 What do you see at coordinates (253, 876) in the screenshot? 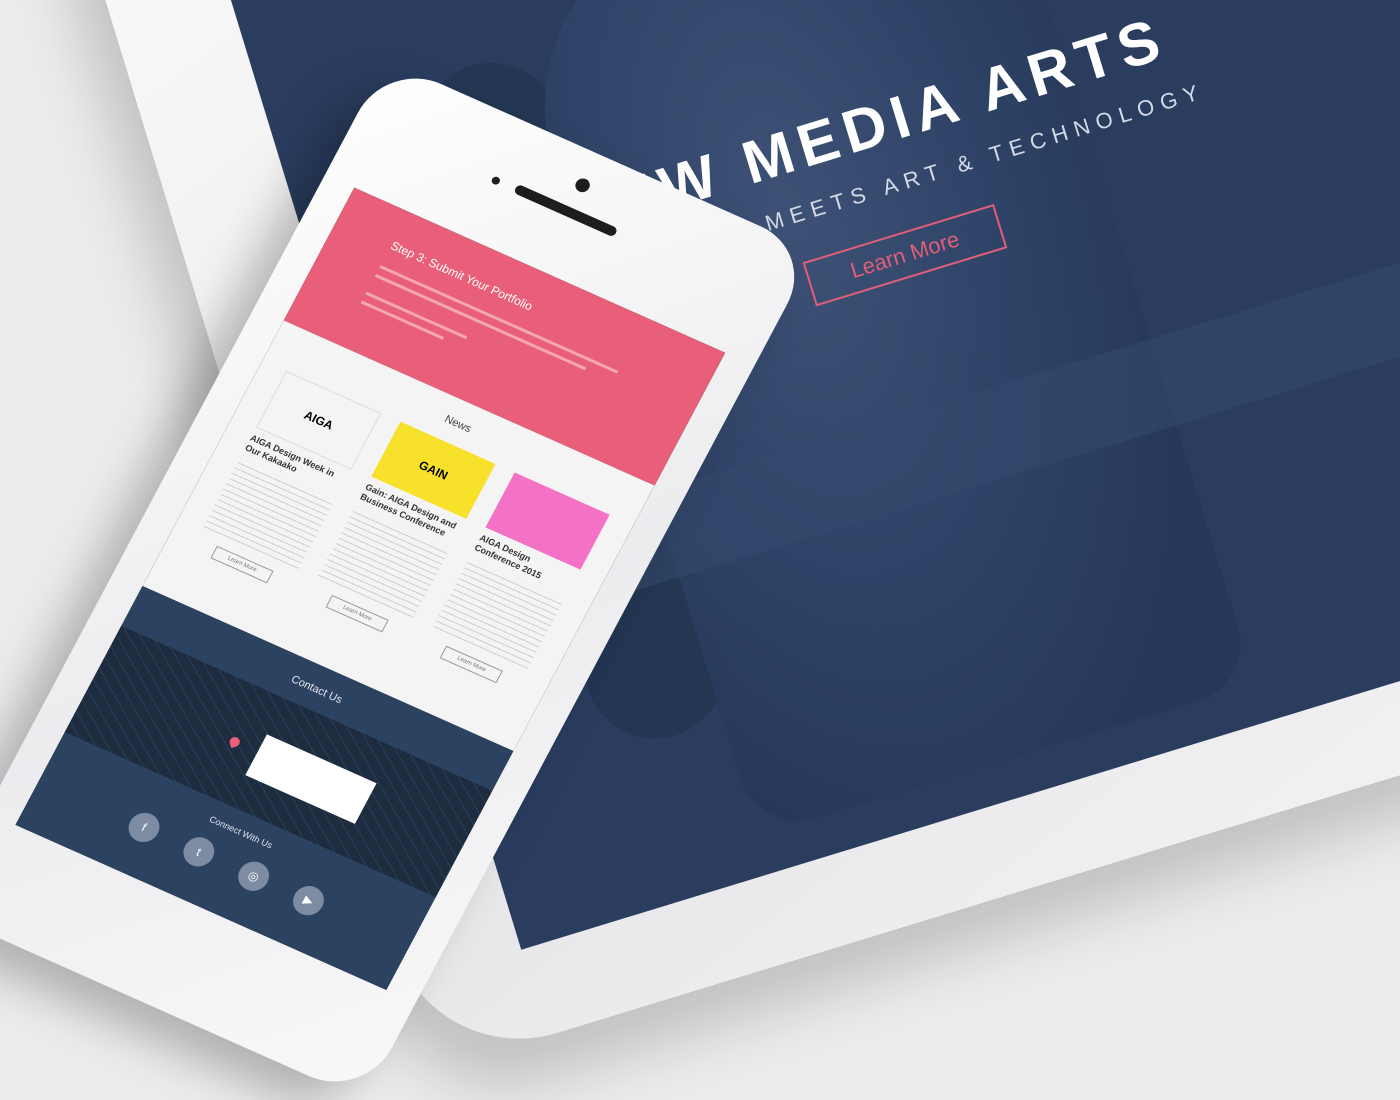
I see `instagram-icon: ◎` at bounding box center [253, 876].